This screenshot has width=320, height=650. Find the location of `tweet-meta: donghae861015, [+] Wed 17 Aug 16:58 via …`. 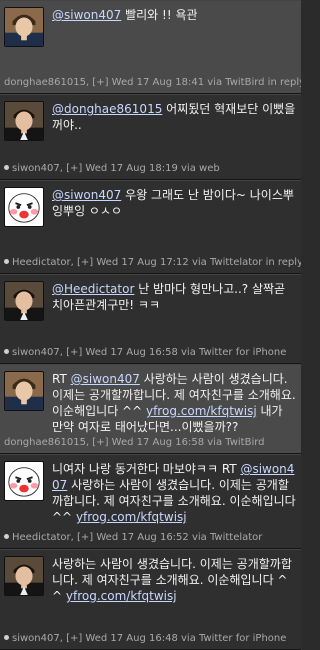

tweet-meta: donghae861015, [+] Wed 17 Aug 16:58 via … is located at coordinates (152, 443).